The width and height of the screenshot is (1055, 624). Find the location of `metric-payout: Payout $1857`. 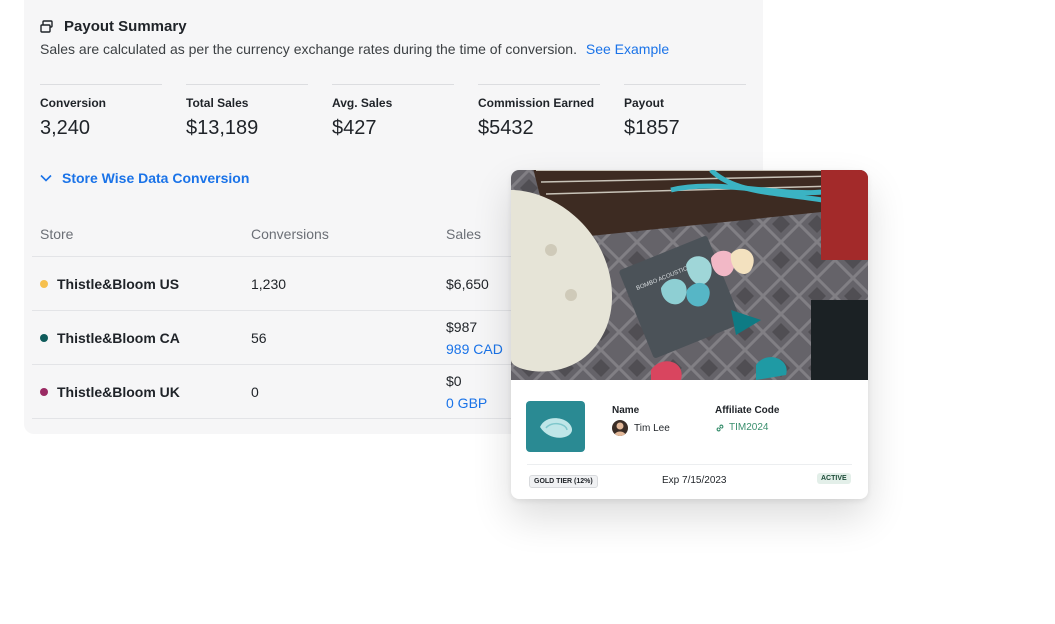

metric-payout: Payout $1857 is located at coordinates (685, 112).